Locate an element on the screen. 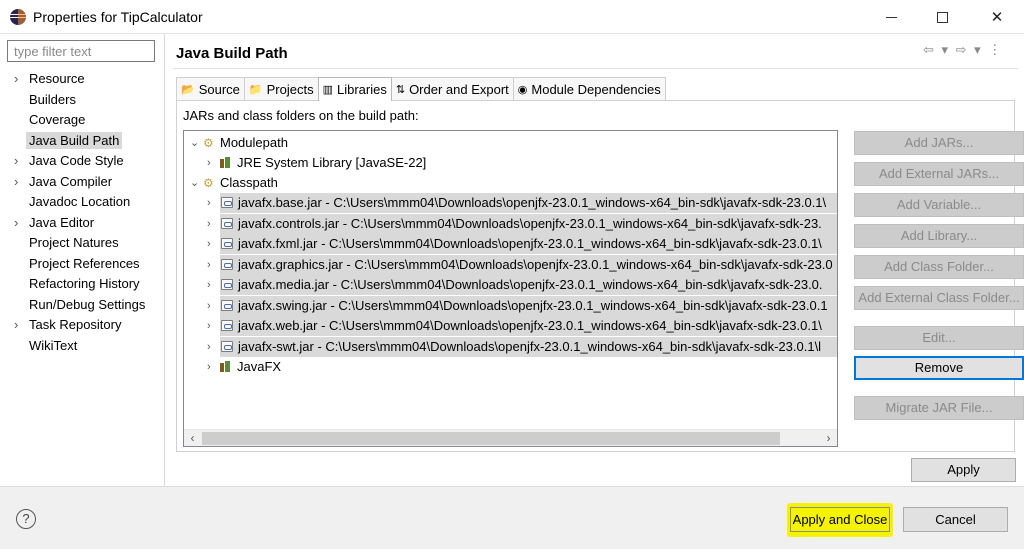  sidebar-item-java-code-style: › Java Code Style is located at coordinates (82, 161).